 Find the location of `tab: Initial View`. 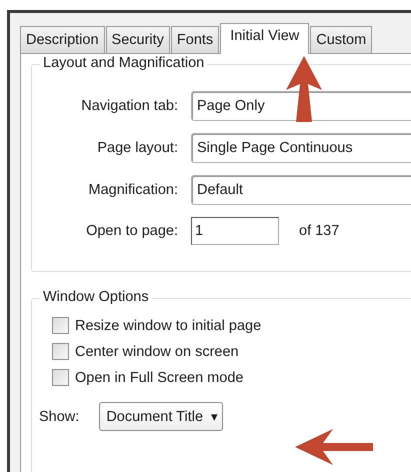

tab: Initial View is located at coordinates (265, 38).